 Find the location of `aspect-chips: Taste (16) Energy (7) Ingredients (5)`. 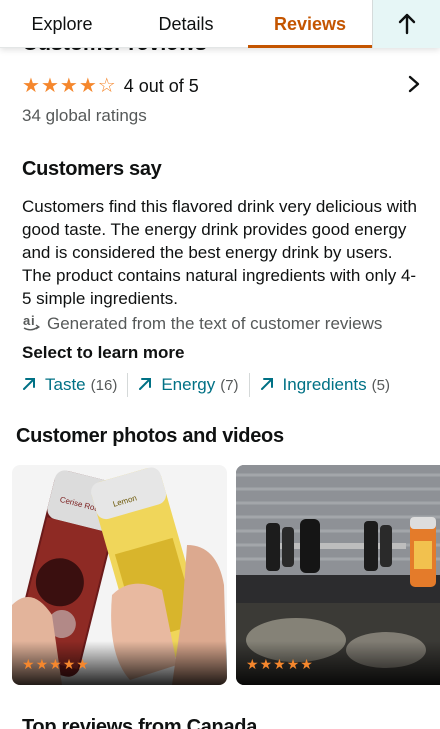

aspect-chips: Taste (16) Energy (7) Ingredients (5) is located at coordinates (206, 385).